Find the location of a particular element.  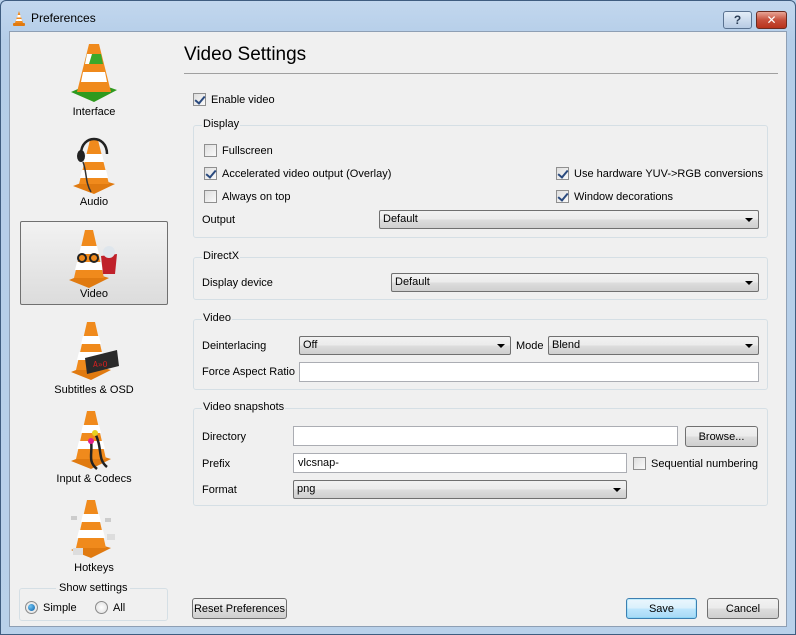

format-select: png is located at coordinates (460, 489).